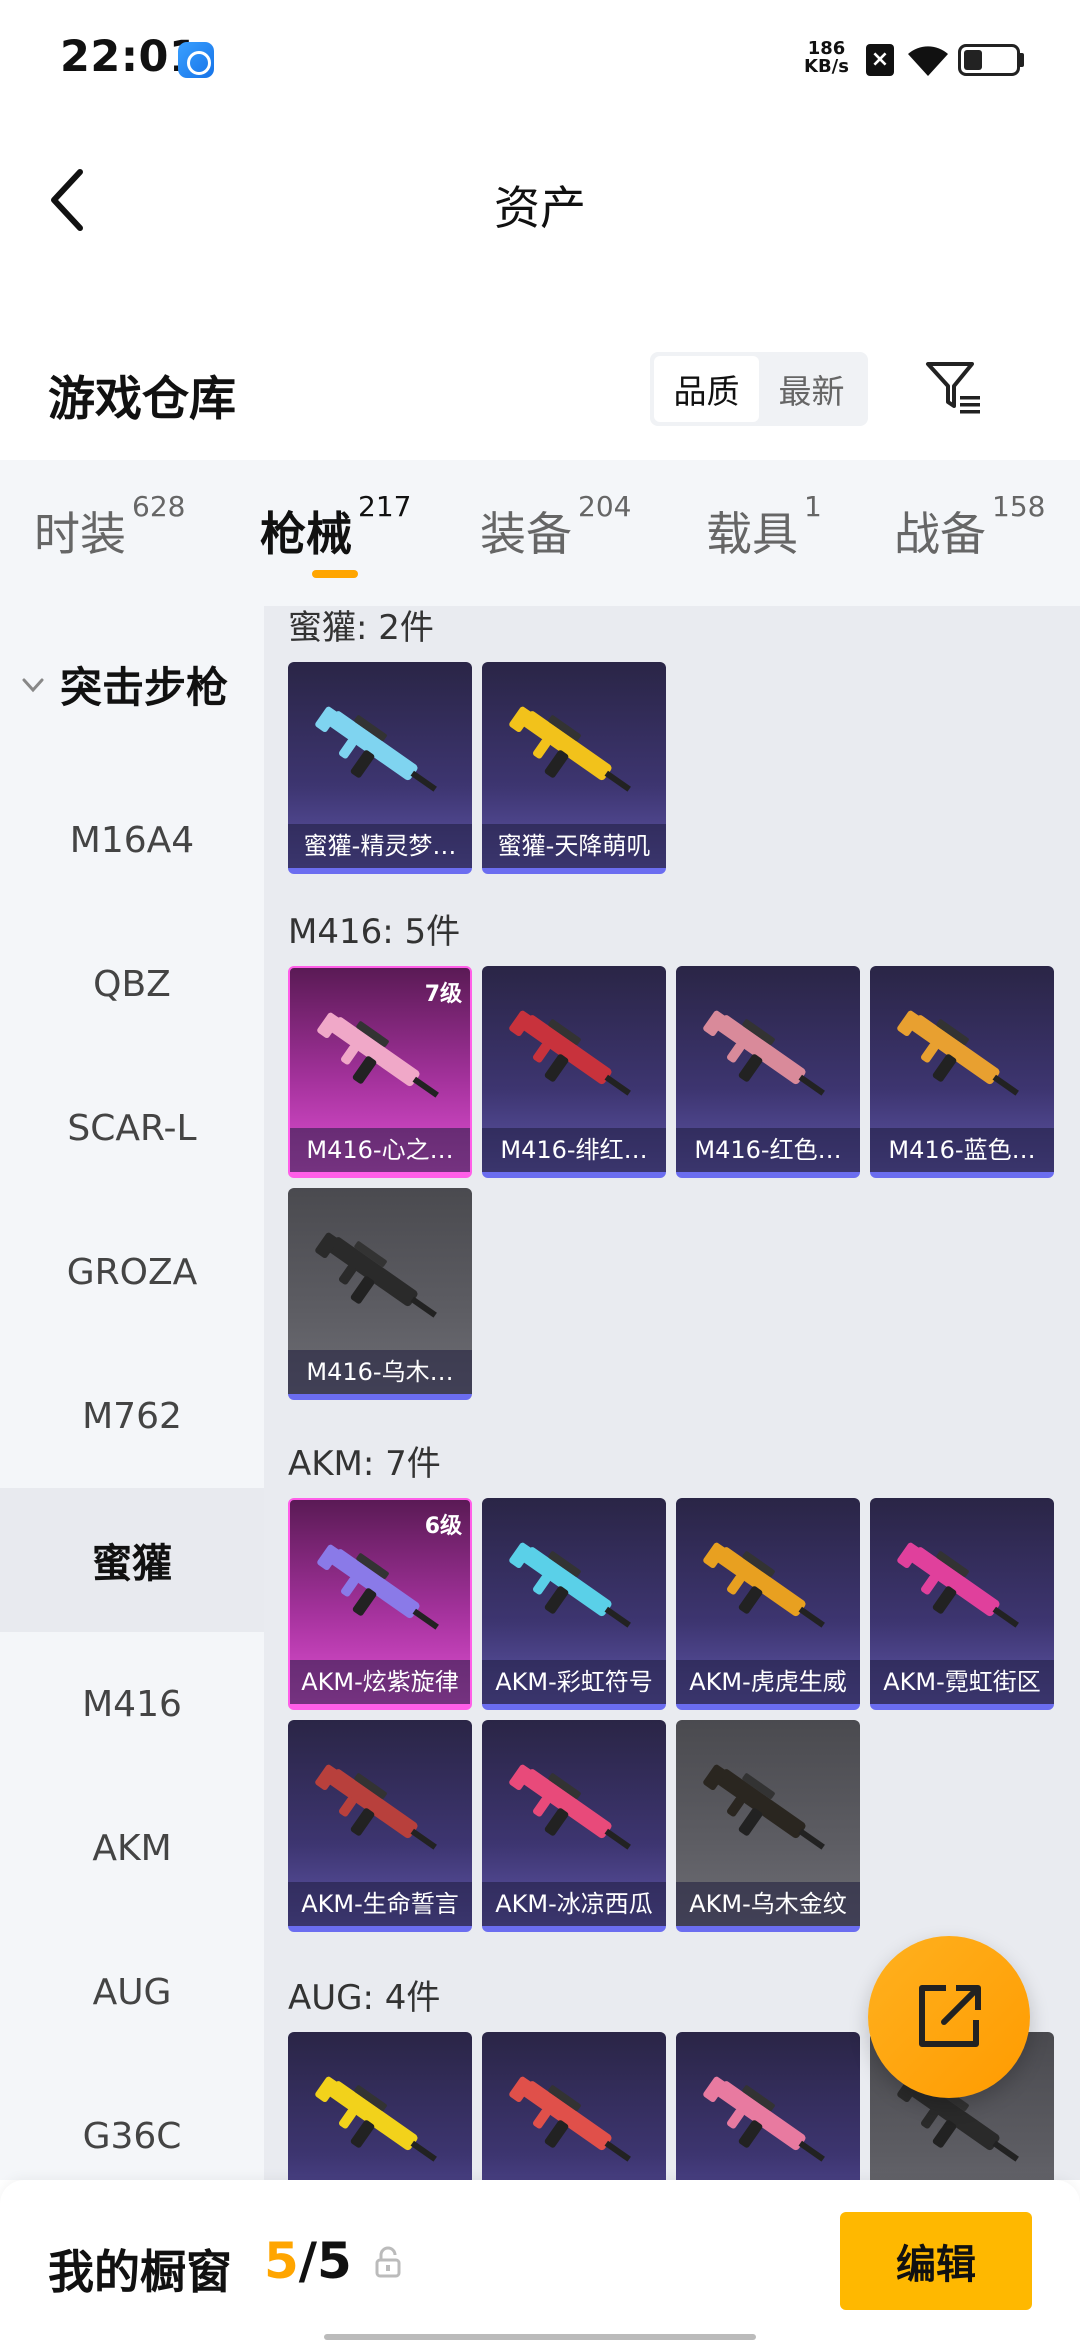 The height and width of the screenshot is (2344, 1080). I want to click on showcase-count: 5/5, so click(308, 2261).